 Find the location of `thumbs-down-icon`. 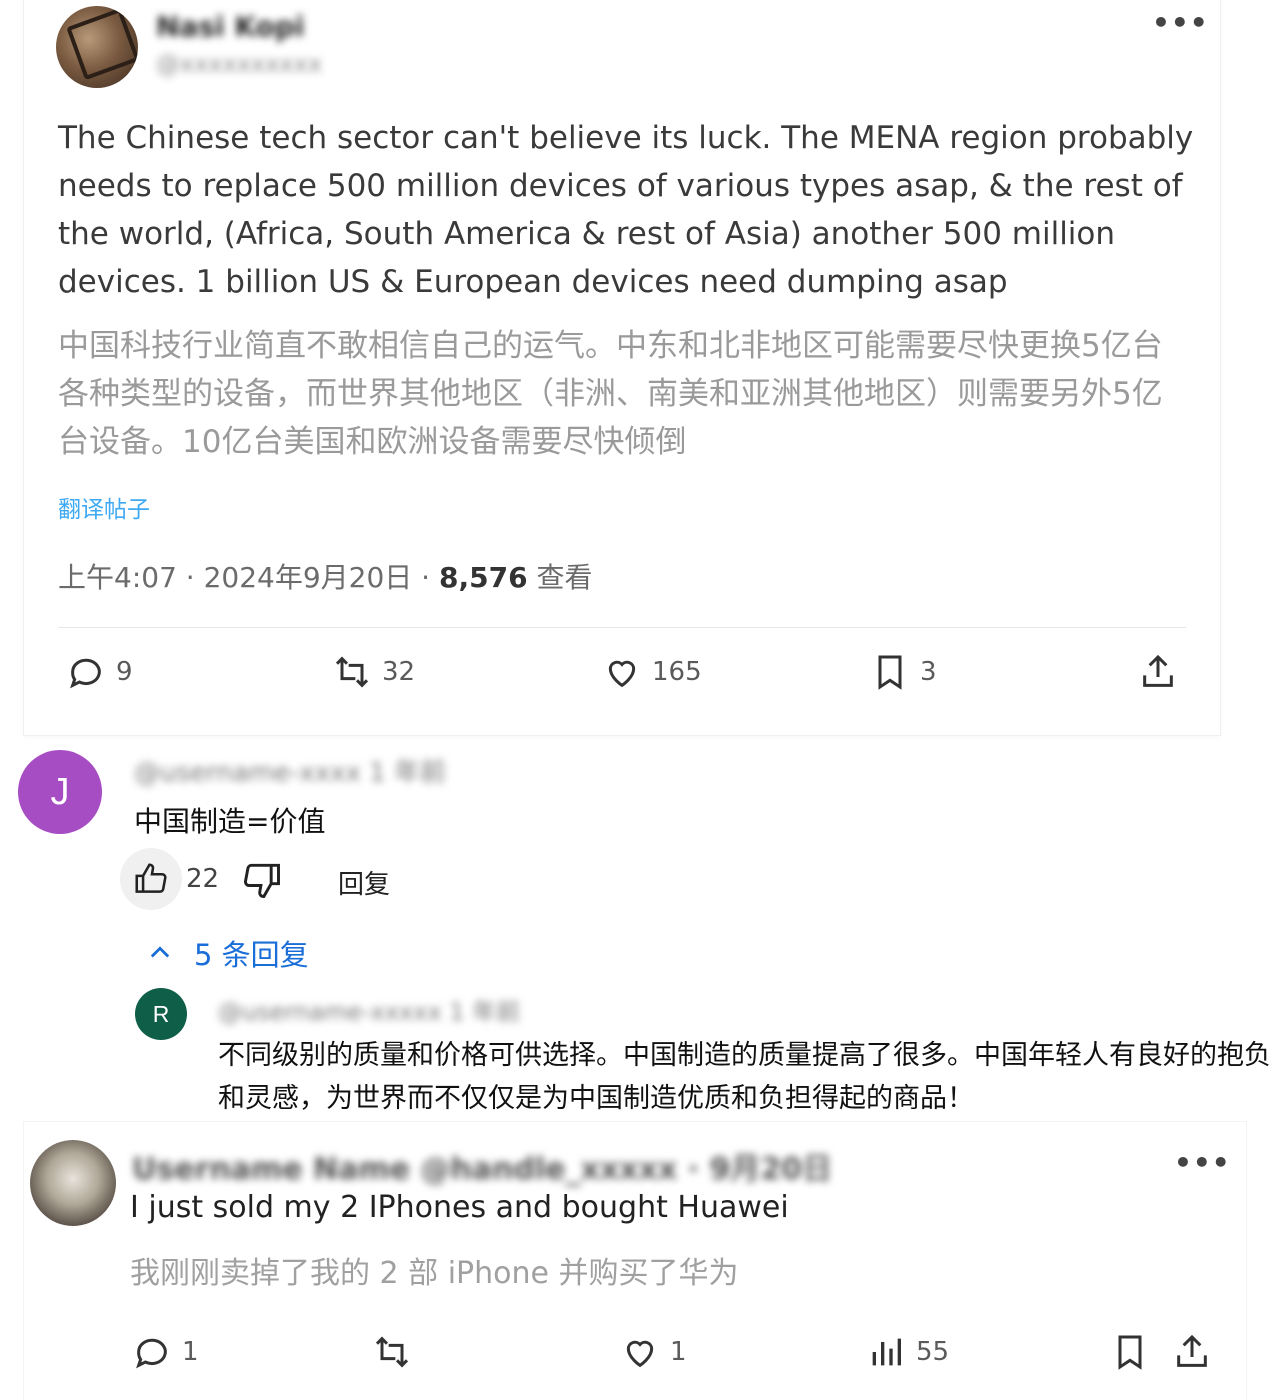

thumbs-down-icon is located at coordinates (262, 880).